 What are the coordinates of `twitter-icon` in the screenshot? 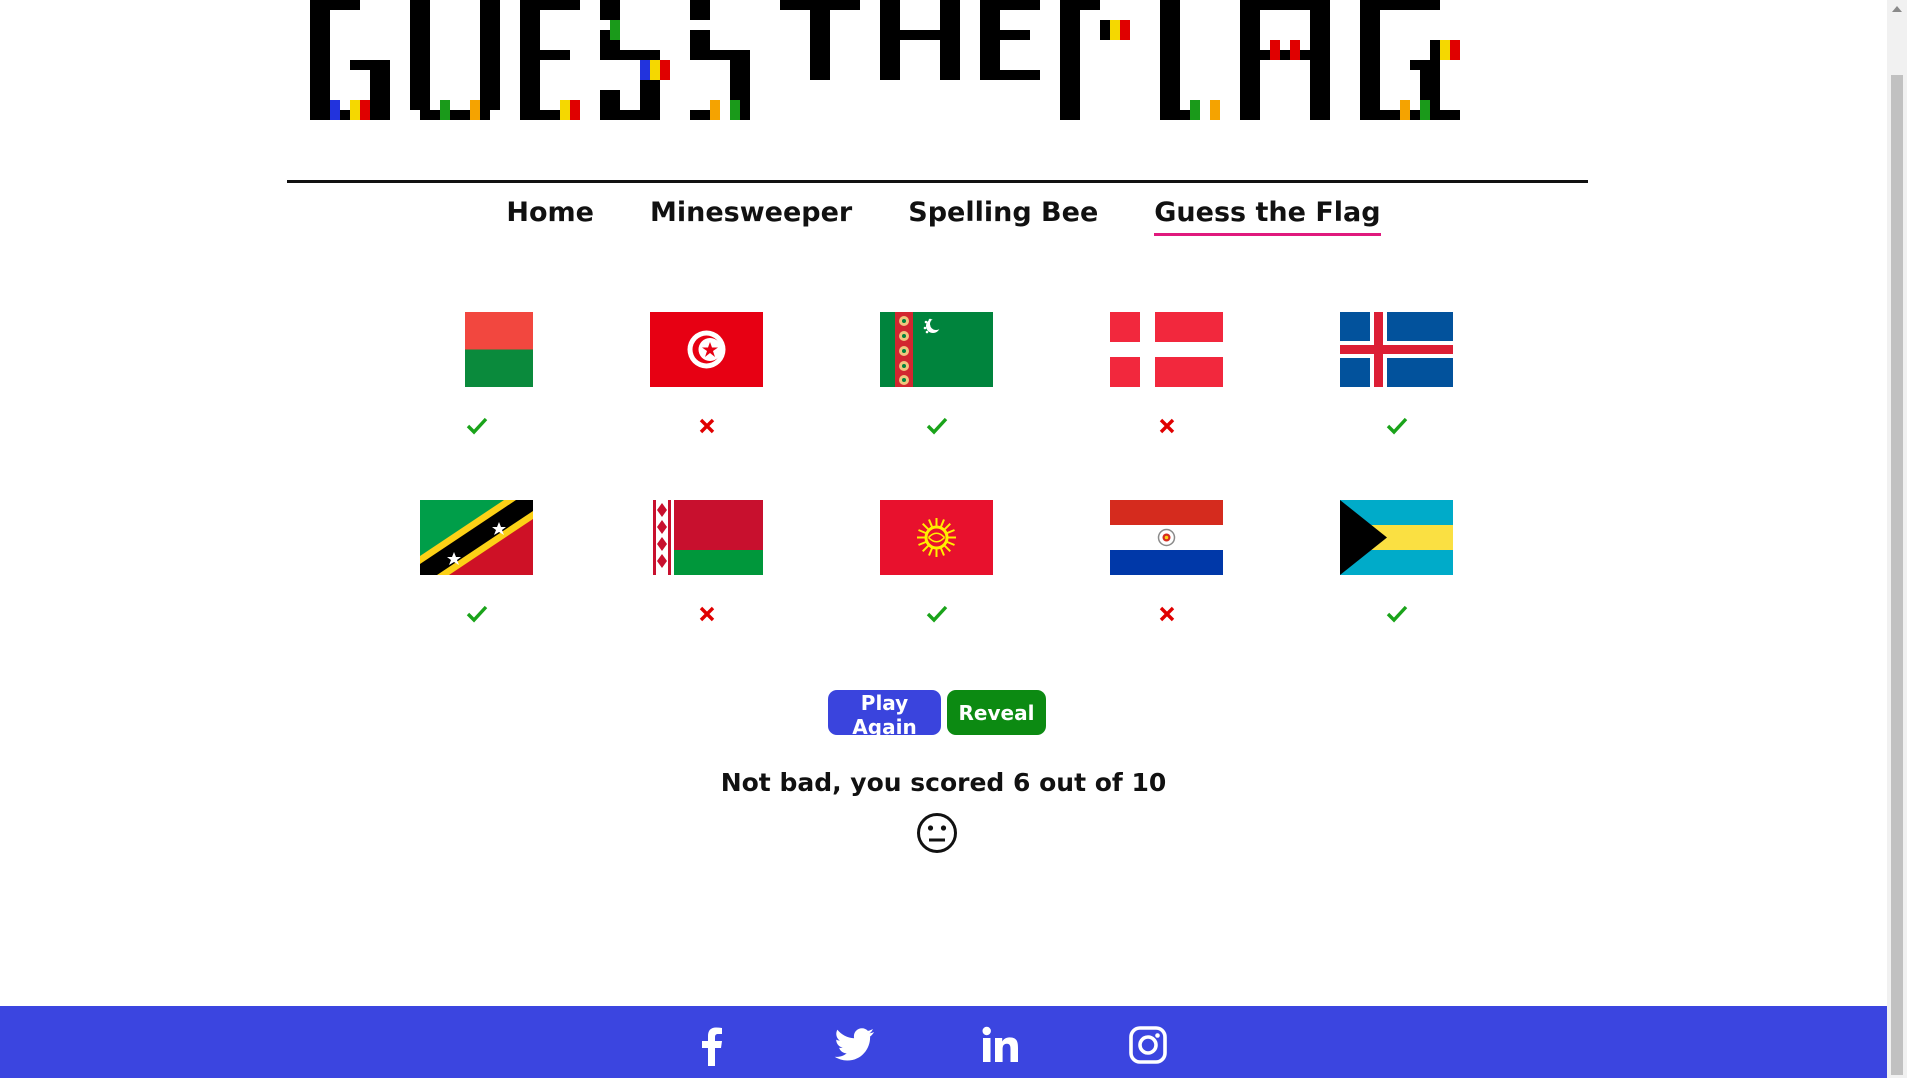 It's located at (855, 1045).